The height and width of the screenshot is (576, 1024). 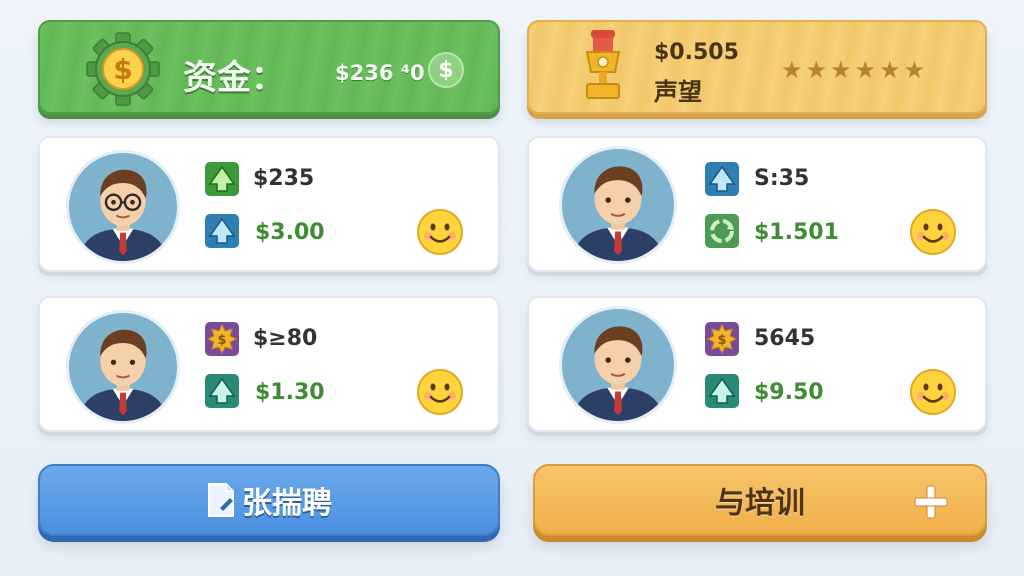 What do you see at coordinates (796, 232) in the screenshot?
I see `employee-stat-secondary: $1.501` at bounding box center [796, 232].